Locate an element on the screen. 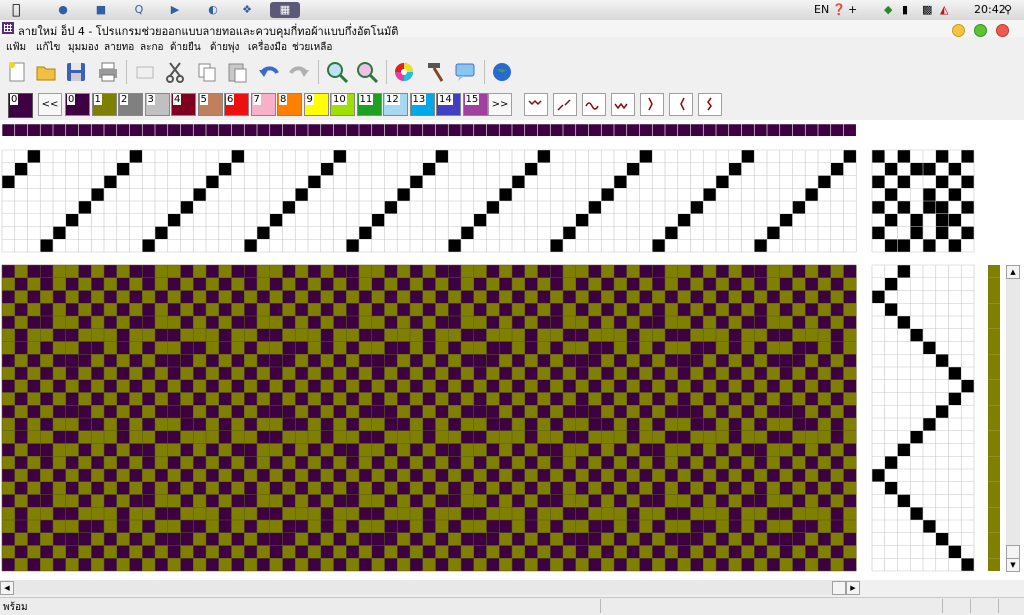 This screenshot has width=1024, height=615. globe-icon is located at coordinates (502, 72).